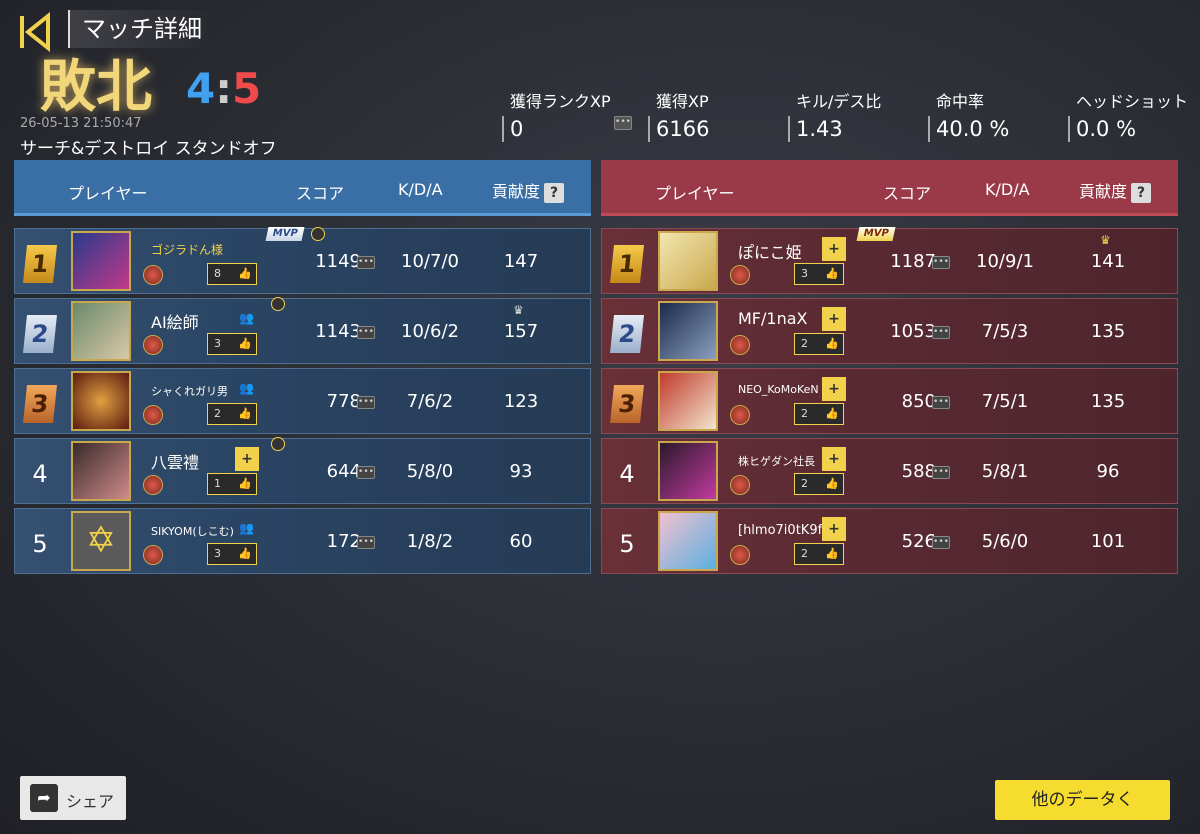 This screenshot has width=1200, height=834. I want to click on match-datetime: 26-05-13 21:50:47, so click(81, 123).